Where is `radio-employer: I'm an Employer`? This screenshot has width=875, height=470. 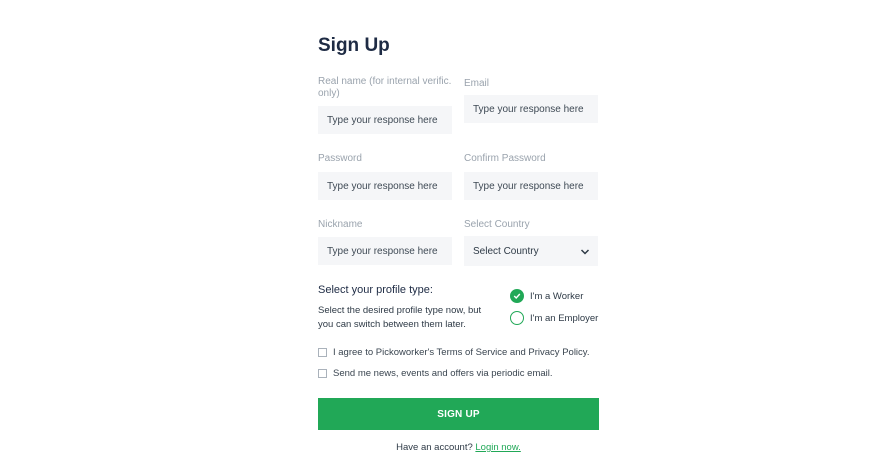 radio-employer: I'm an Employer is located at coordinates (554, 318).